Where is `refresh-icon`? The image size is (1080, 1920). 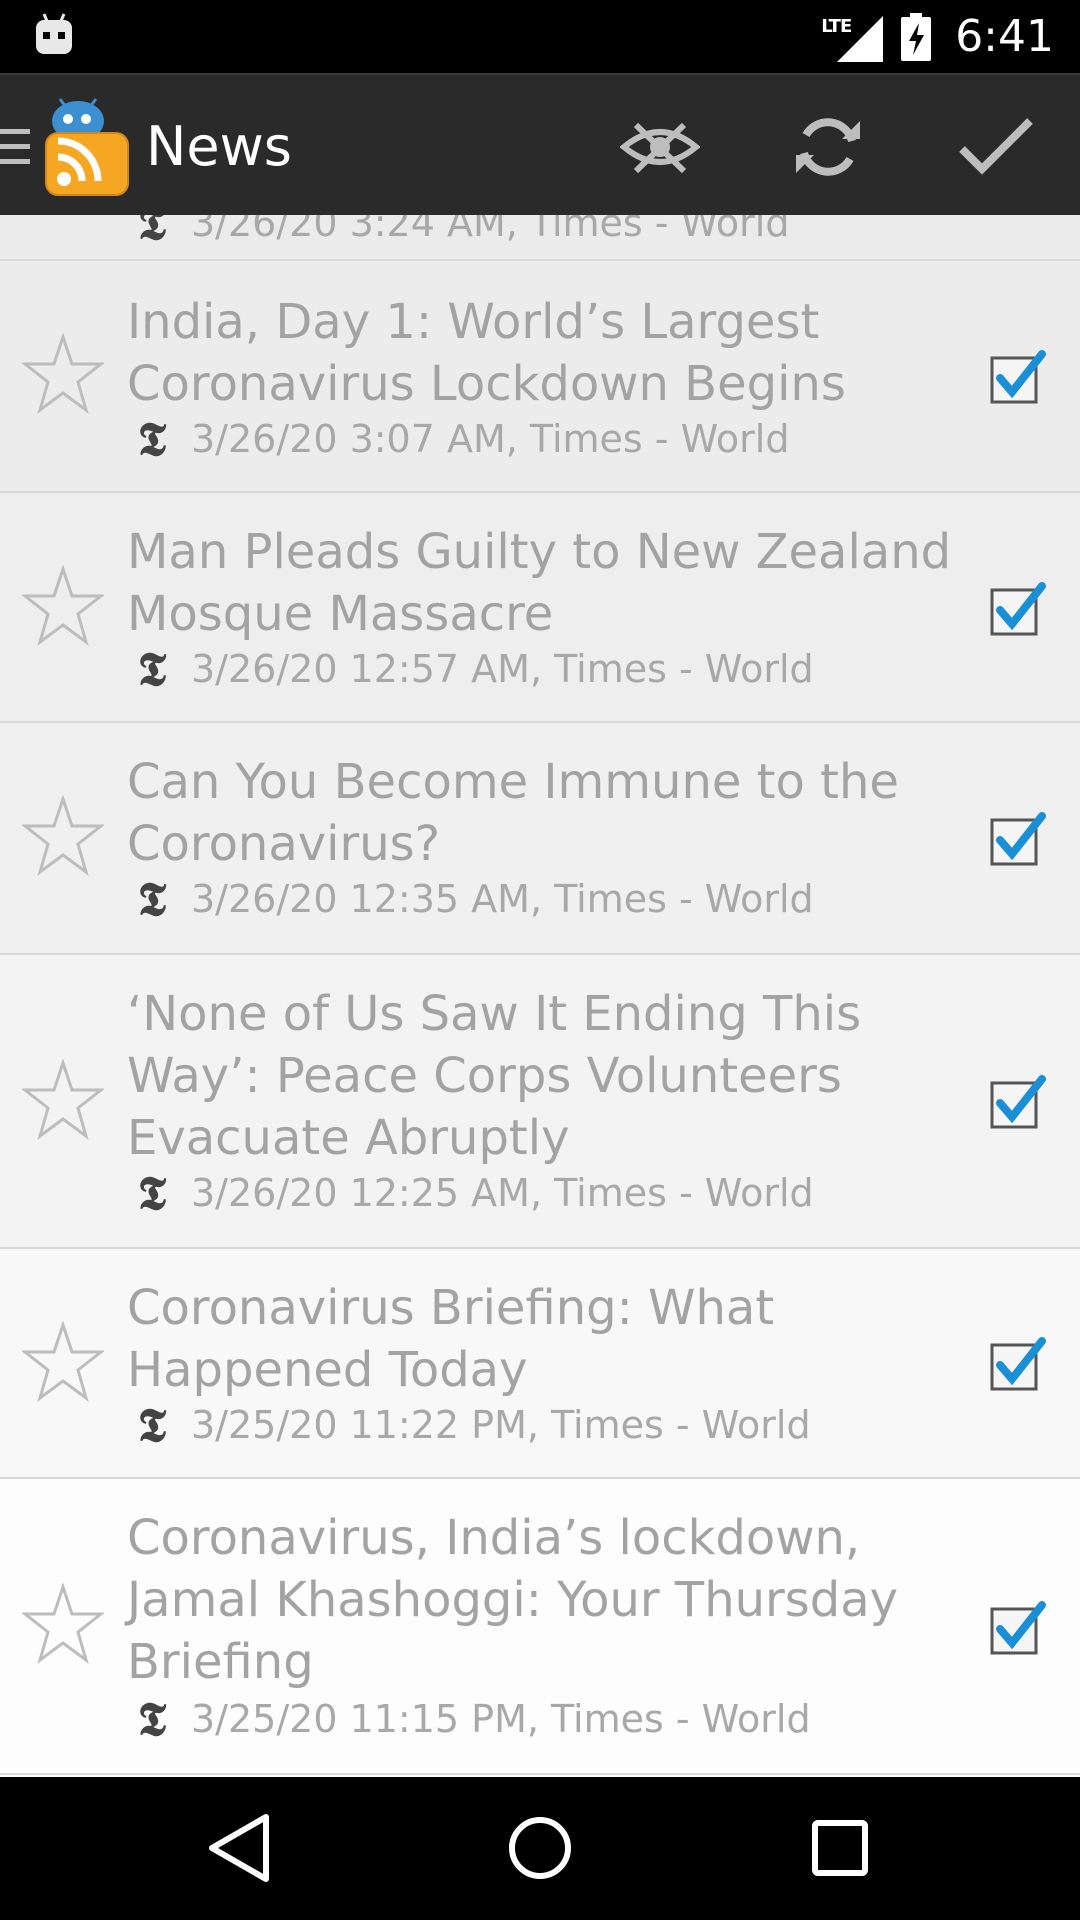
refresh-icon is located at coordinates (828, 147).